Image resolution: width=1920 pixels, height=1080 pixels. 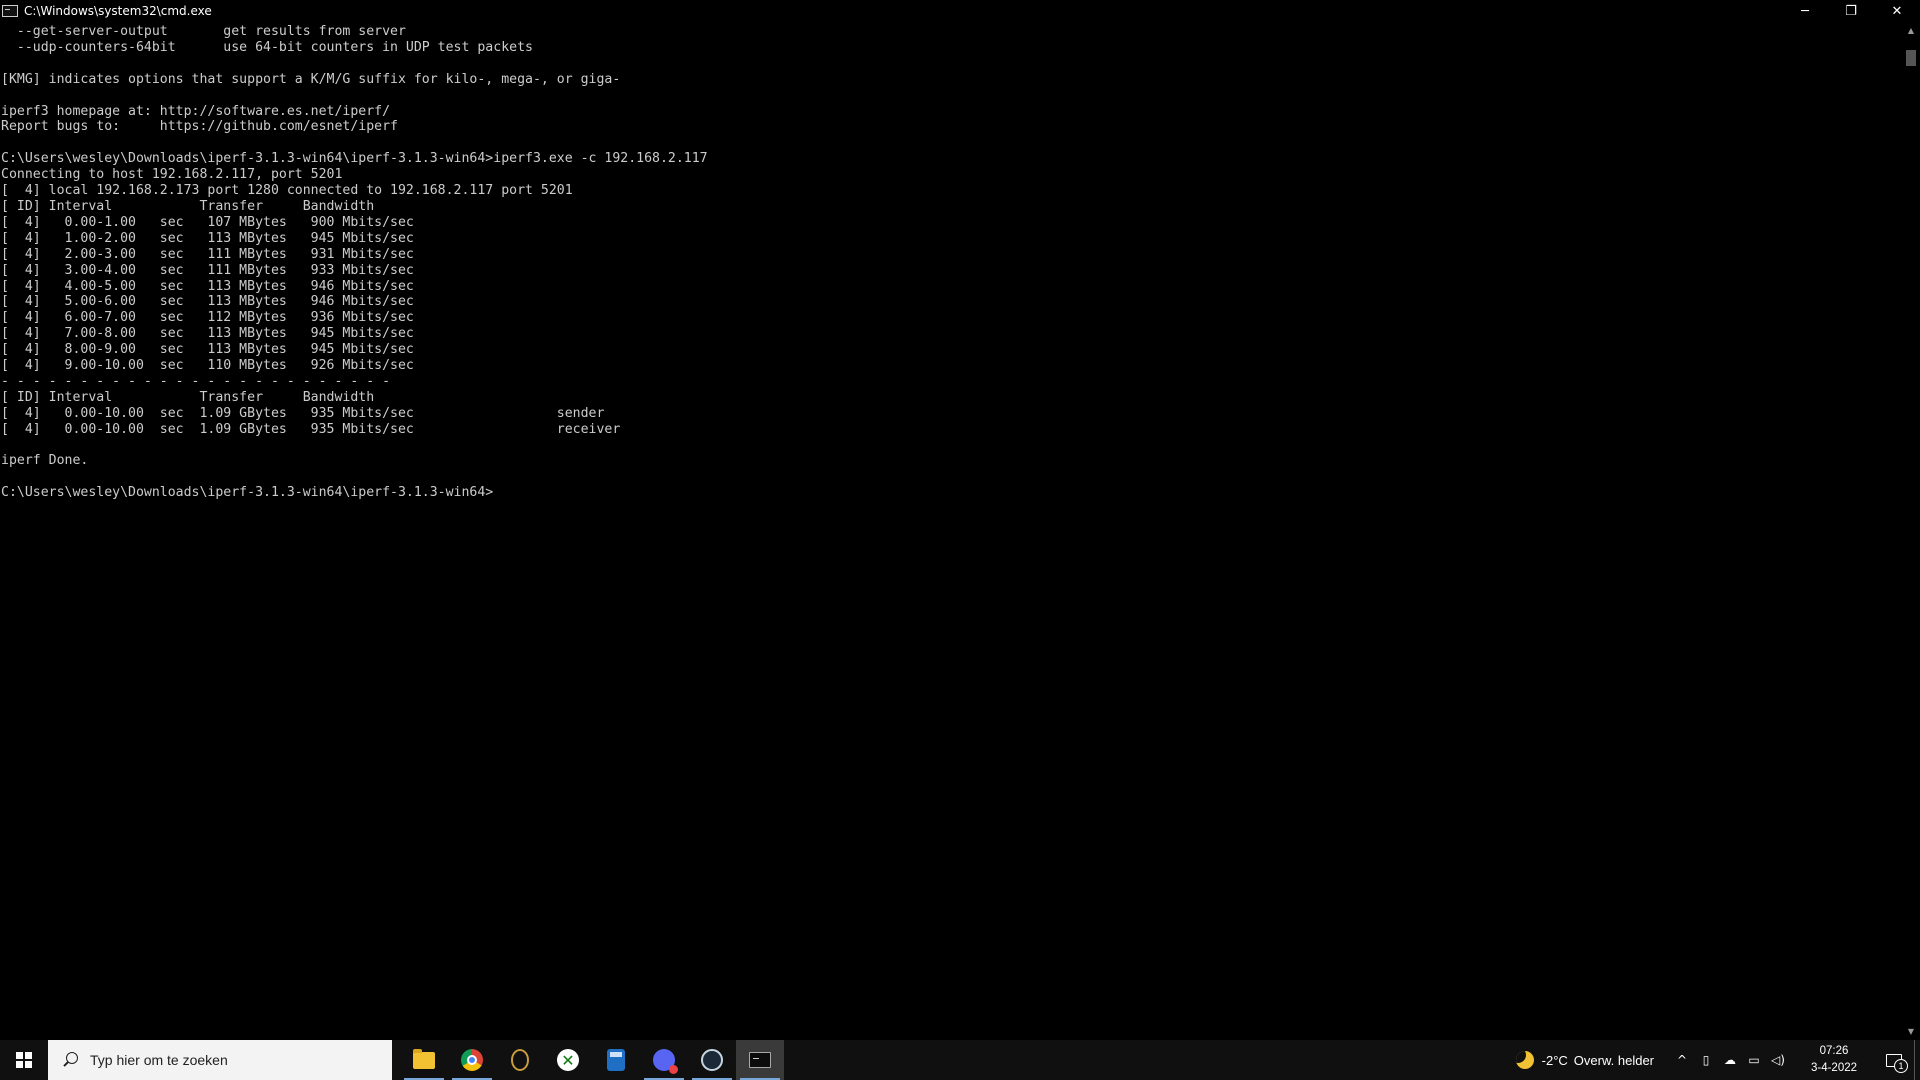 I want to click on show-hidden-icons-chevron-icon: ^, so click(x=1682, y=1060).